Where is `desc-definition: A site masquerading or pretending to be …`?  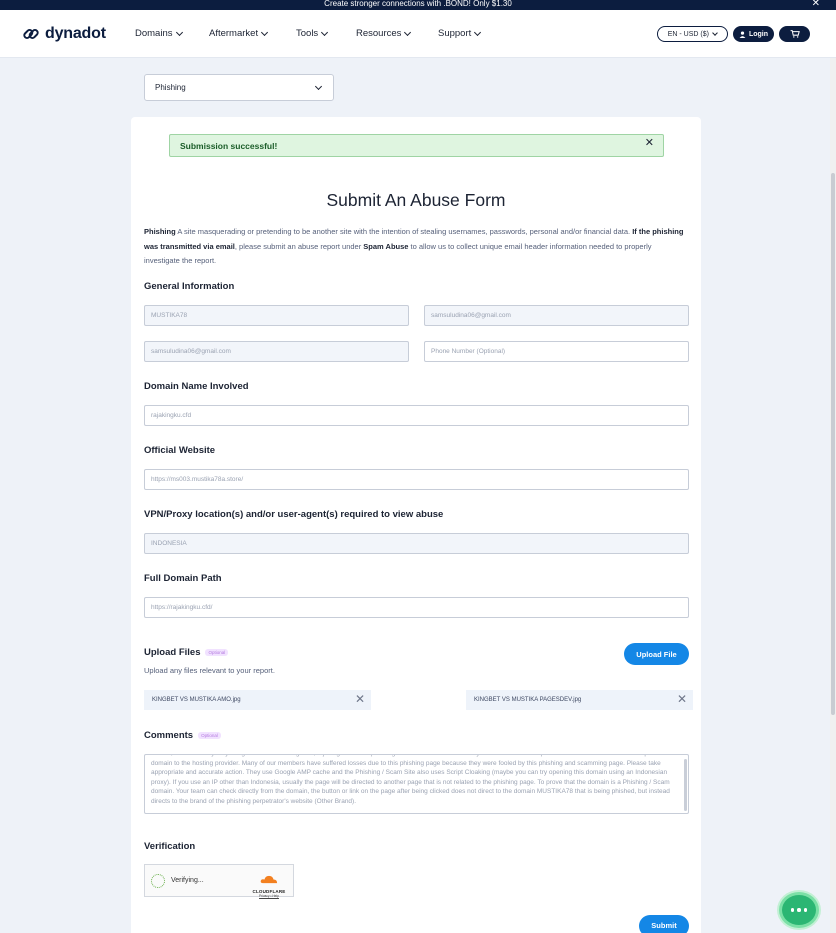 desc-definition: A site masquerading or pretending to be … is located at coordinates (404, 231).